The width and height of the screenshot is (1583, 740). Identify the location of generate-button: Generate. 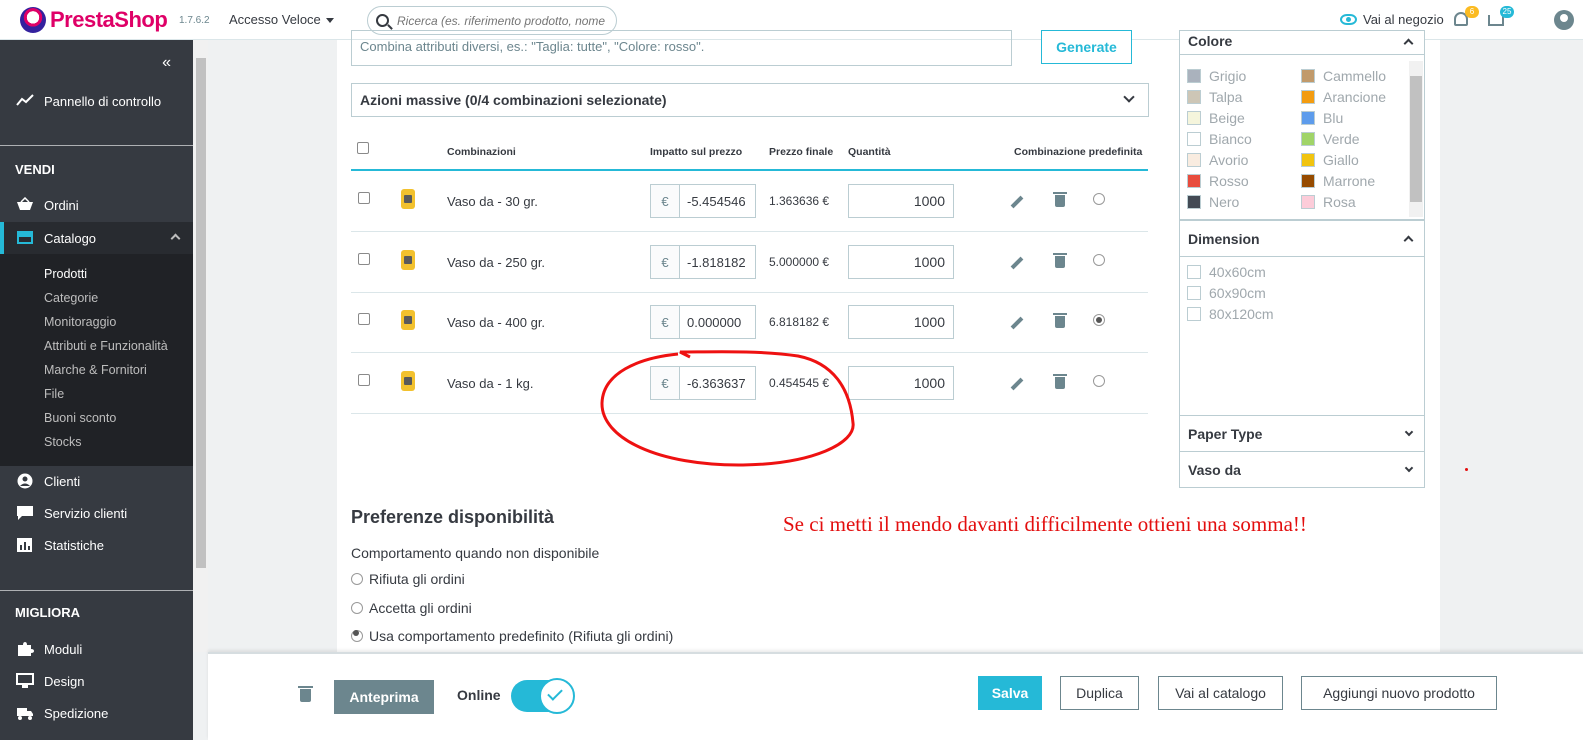
(1086, 47).